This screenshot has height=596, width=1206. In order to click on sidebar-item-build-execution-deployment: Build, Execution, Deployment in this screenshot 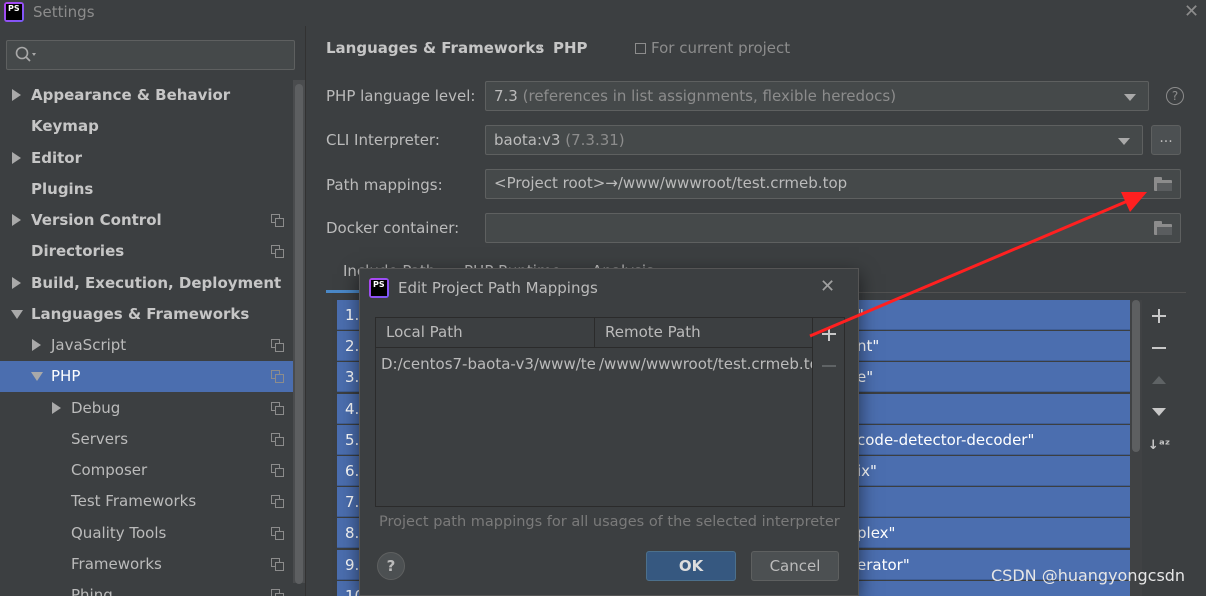, I will do `click(146, 283)`.